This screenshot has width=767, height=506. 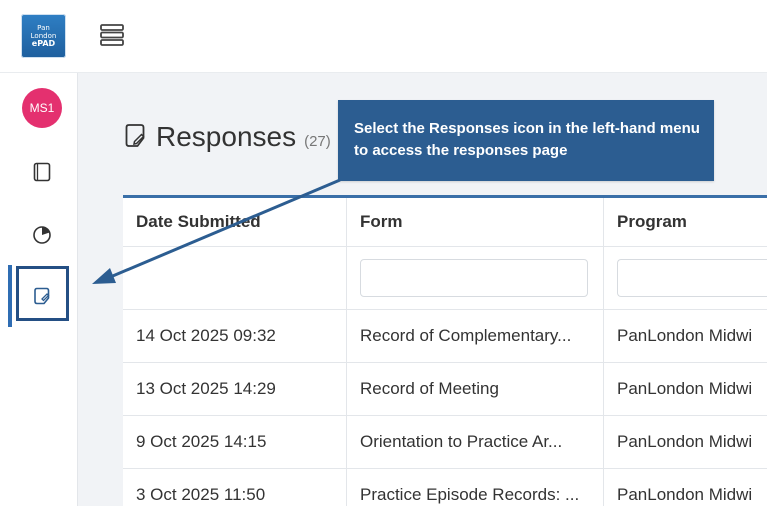 I want to click on table-filter-row, so click(x=445, y=278).